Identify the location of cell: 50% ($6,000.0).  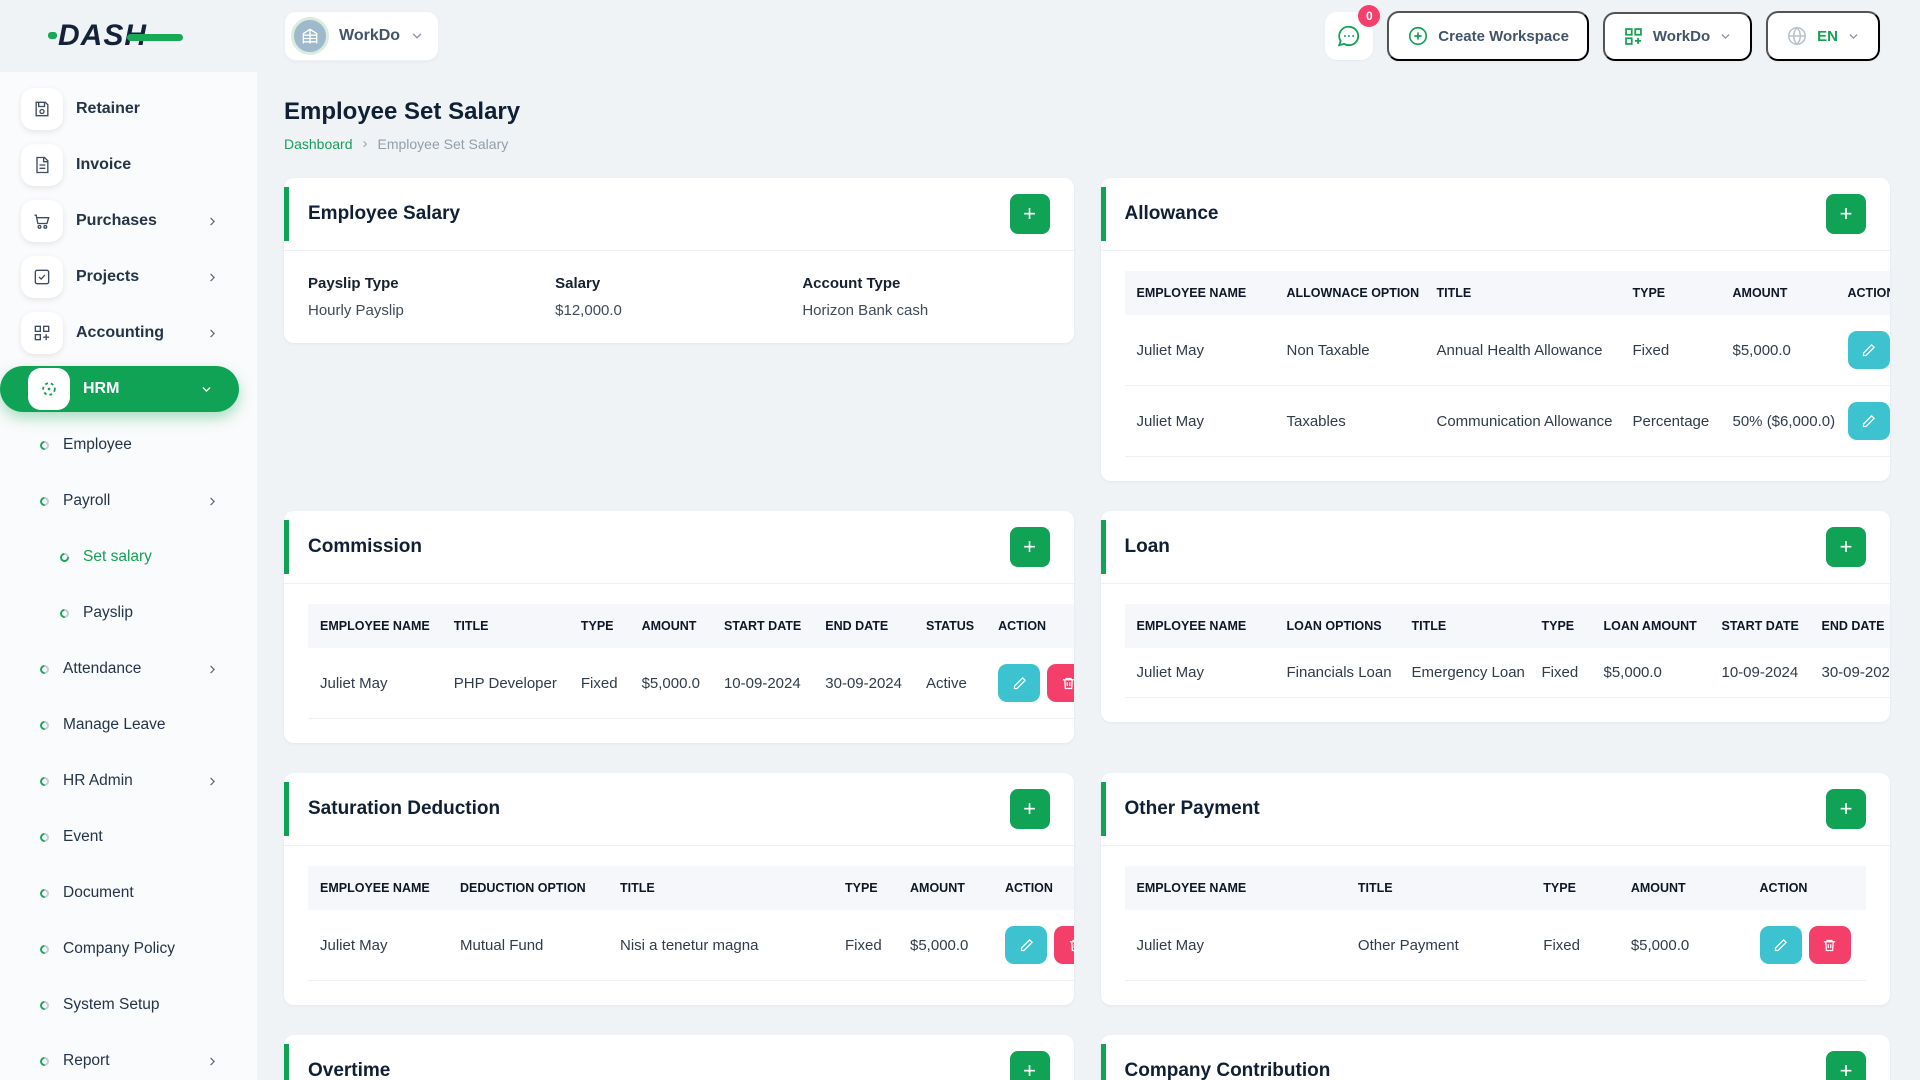
(1778, 421).